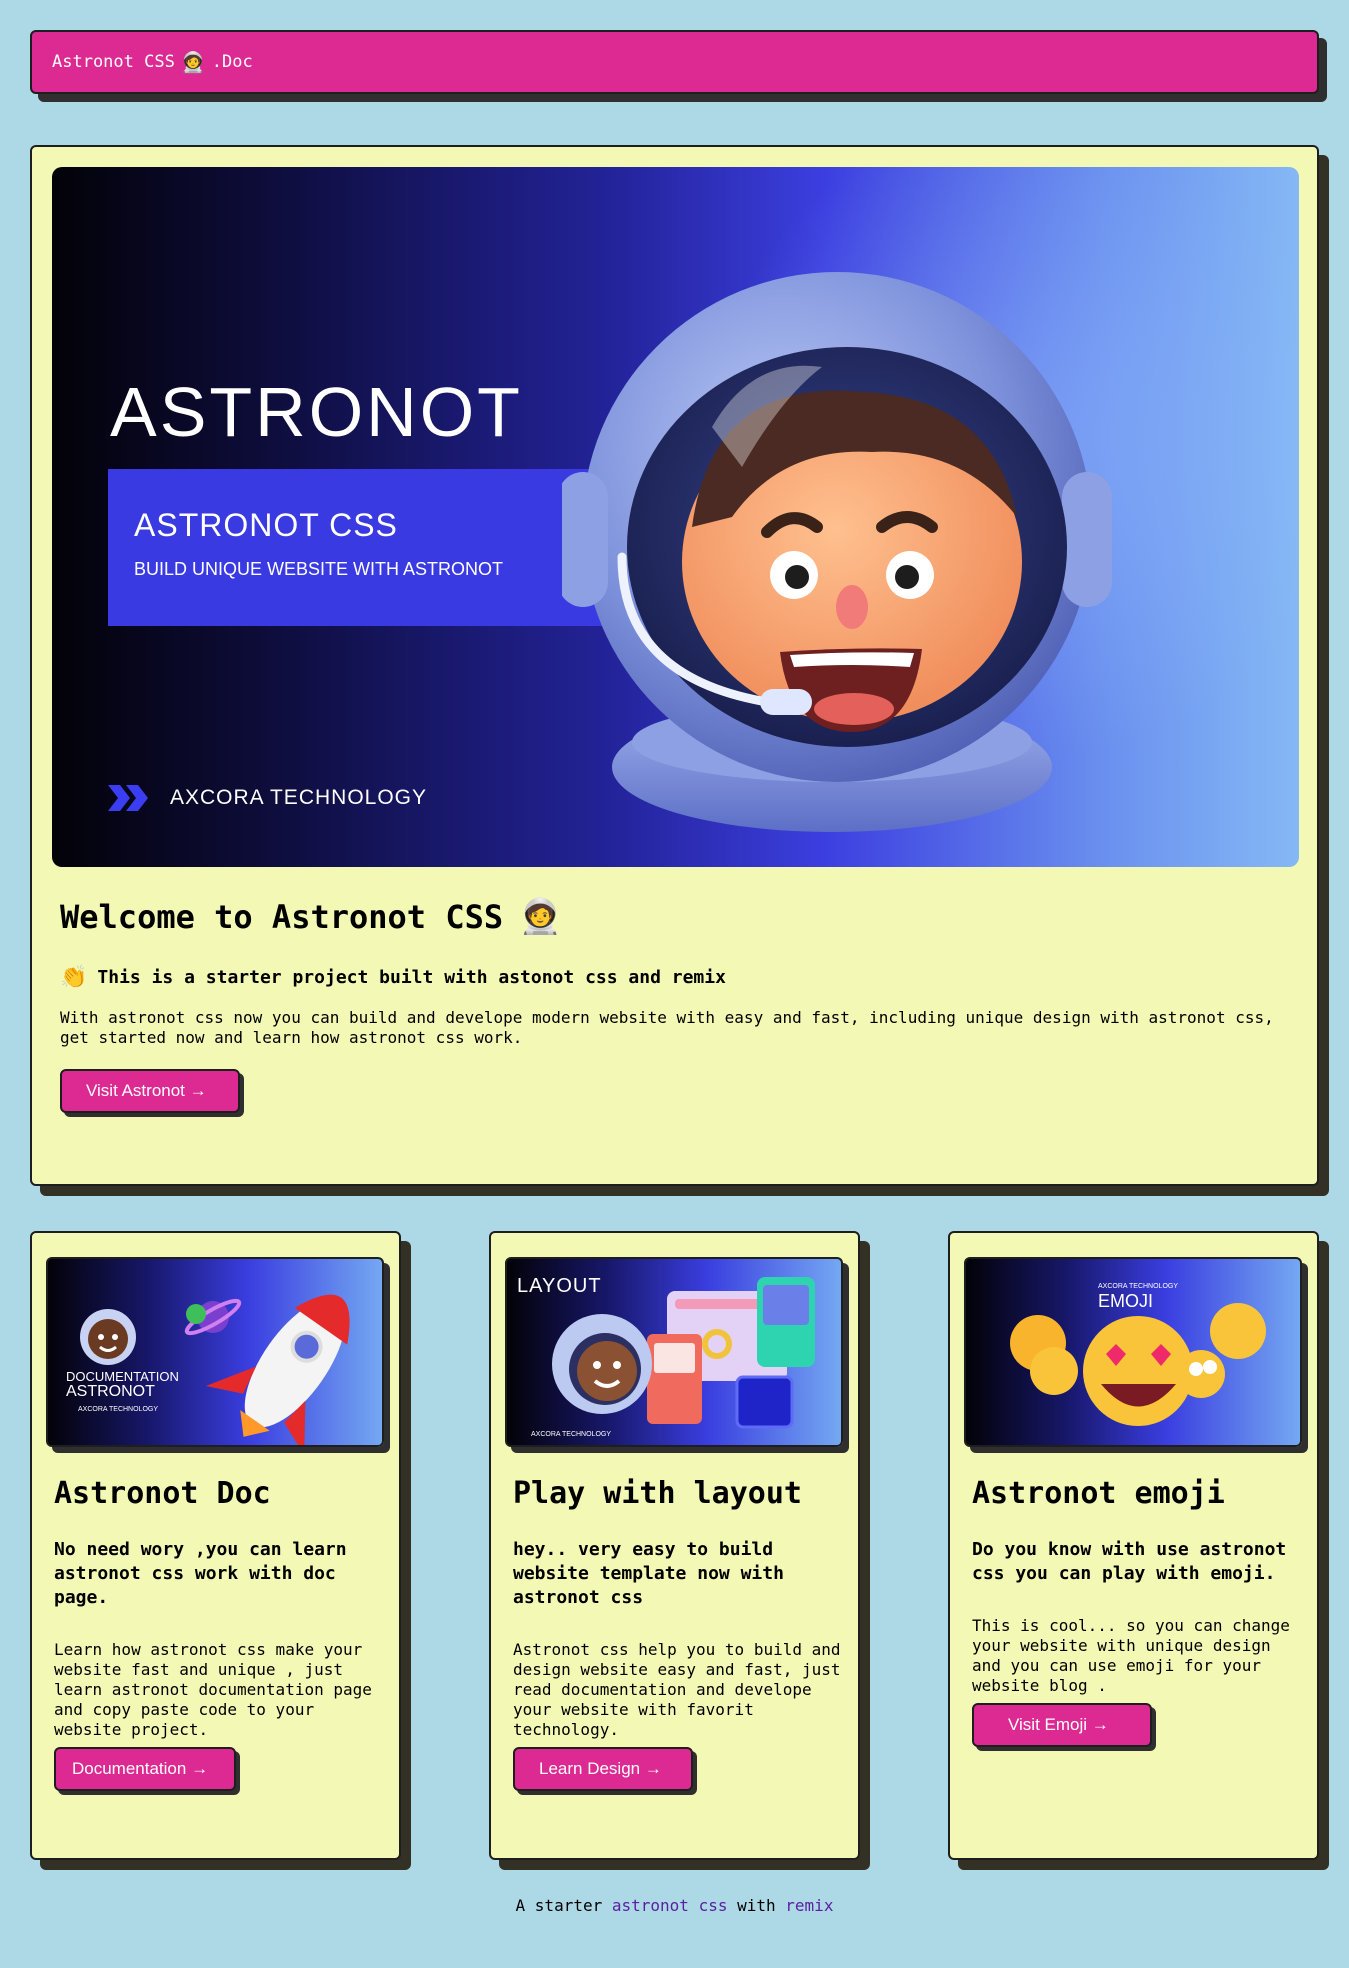 The image size is (1349, 1968). Describe the element at coordinates (122, 1376) in the screenshot. I see `doc-image-line1: DOCUMENTATION` at that location.